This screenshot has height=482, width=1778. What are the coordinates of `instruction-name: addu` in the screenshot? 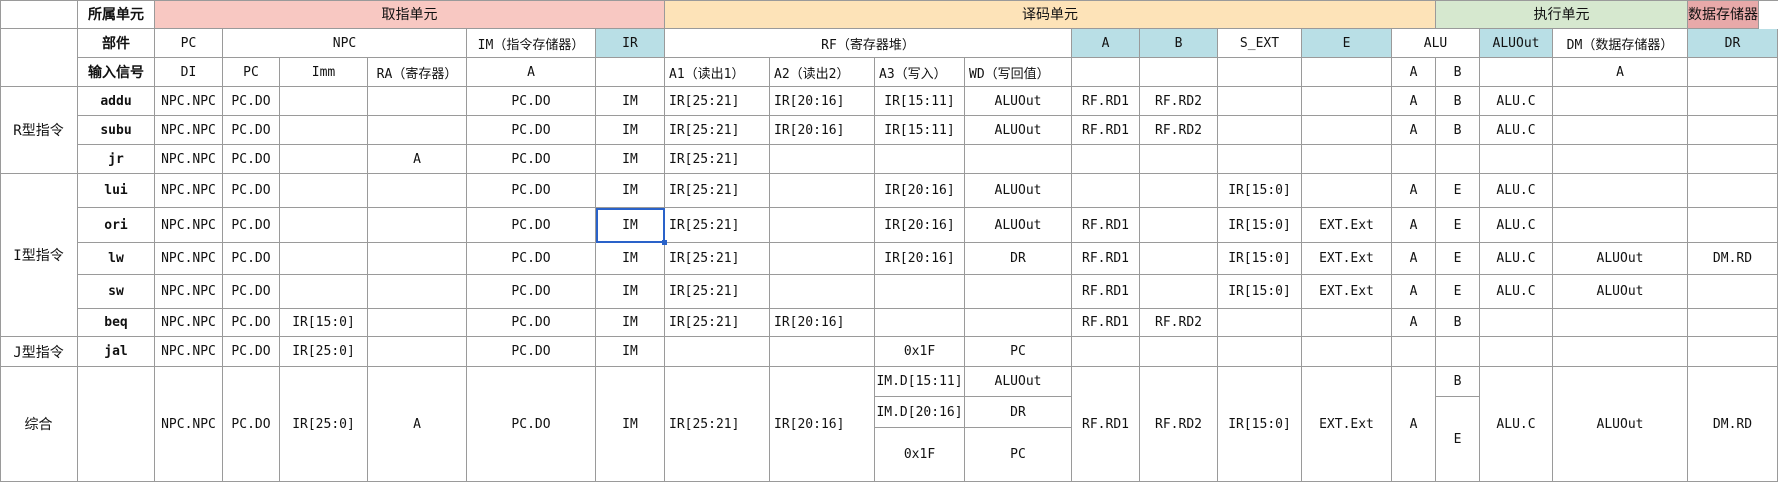 It's located at (116, 101).